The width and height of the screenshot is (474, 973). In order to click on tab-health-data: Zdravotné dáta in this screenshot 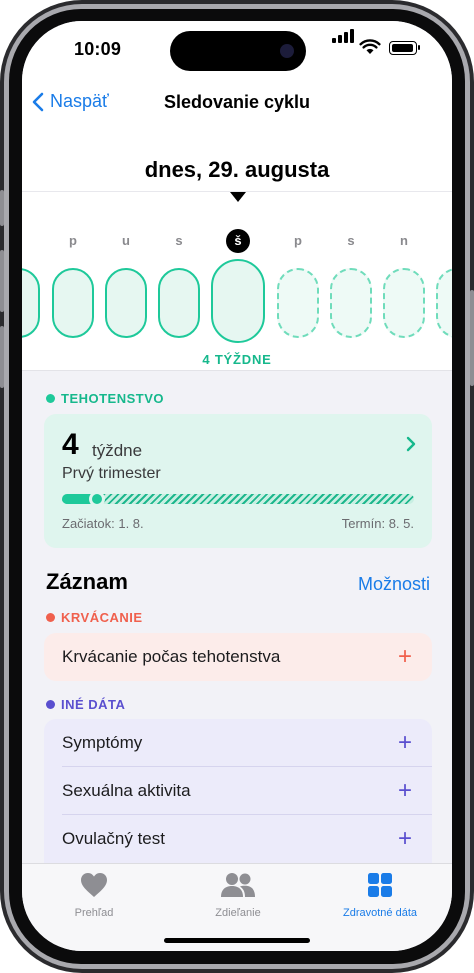, I will do `click(380, 895)`.